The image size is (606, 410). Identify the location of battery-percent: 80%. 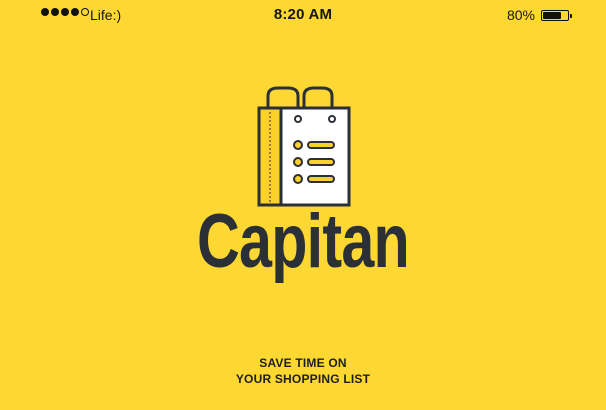
(520, 15).